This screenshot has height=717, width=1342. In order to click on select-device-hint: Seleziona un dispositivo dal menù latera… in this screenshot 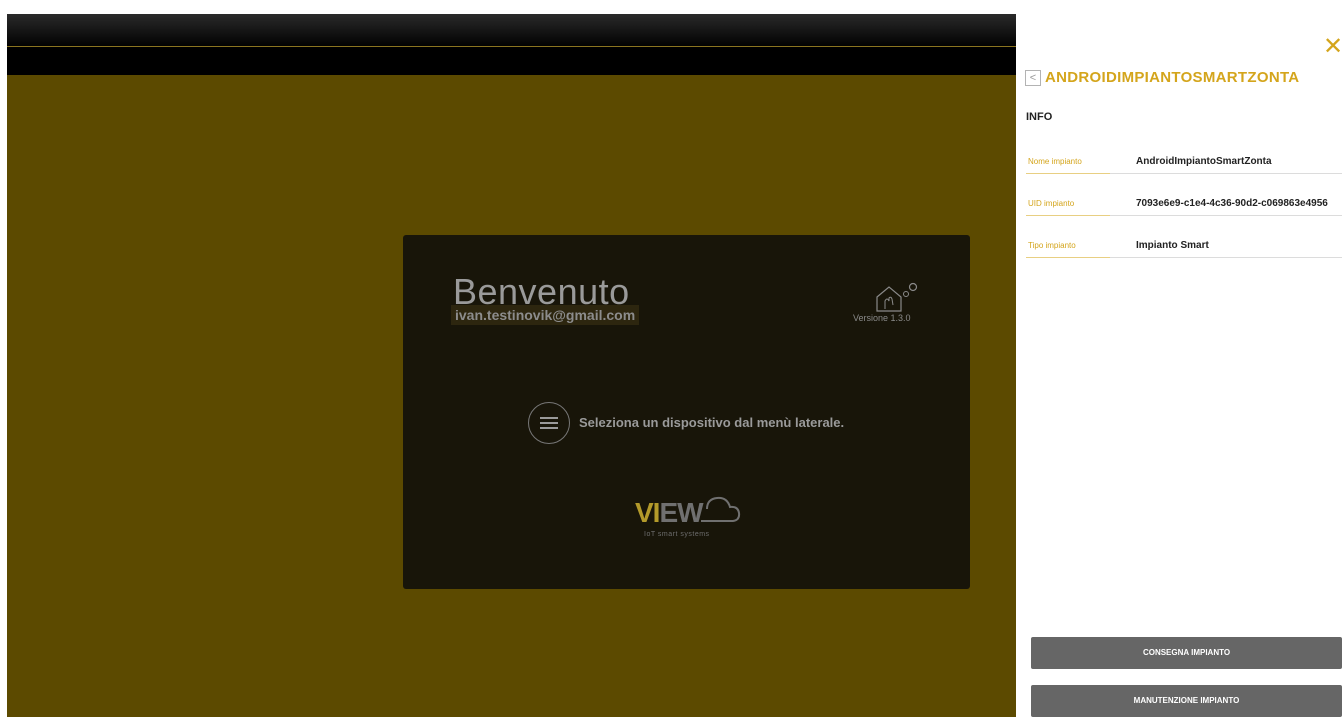, I will do `click(712, 422)`.